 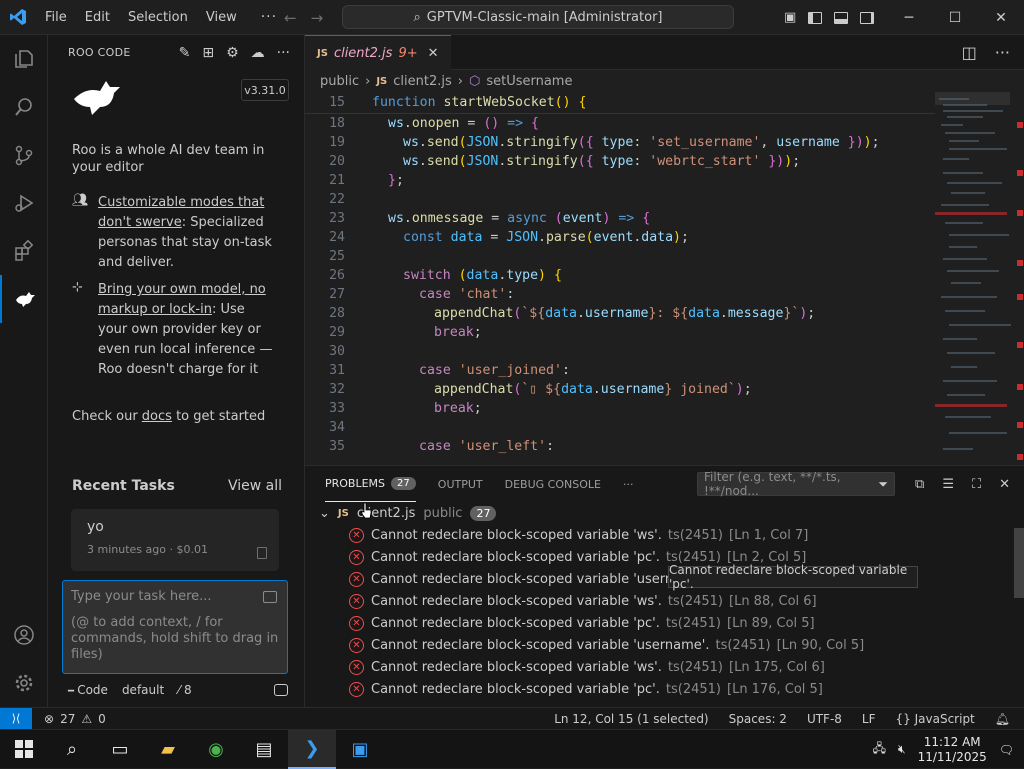 What do you see at coordinates (312, 749) in the screenshot?
I see `vscode-taskbar-icon: ❯` at bounding box center [312, 749].